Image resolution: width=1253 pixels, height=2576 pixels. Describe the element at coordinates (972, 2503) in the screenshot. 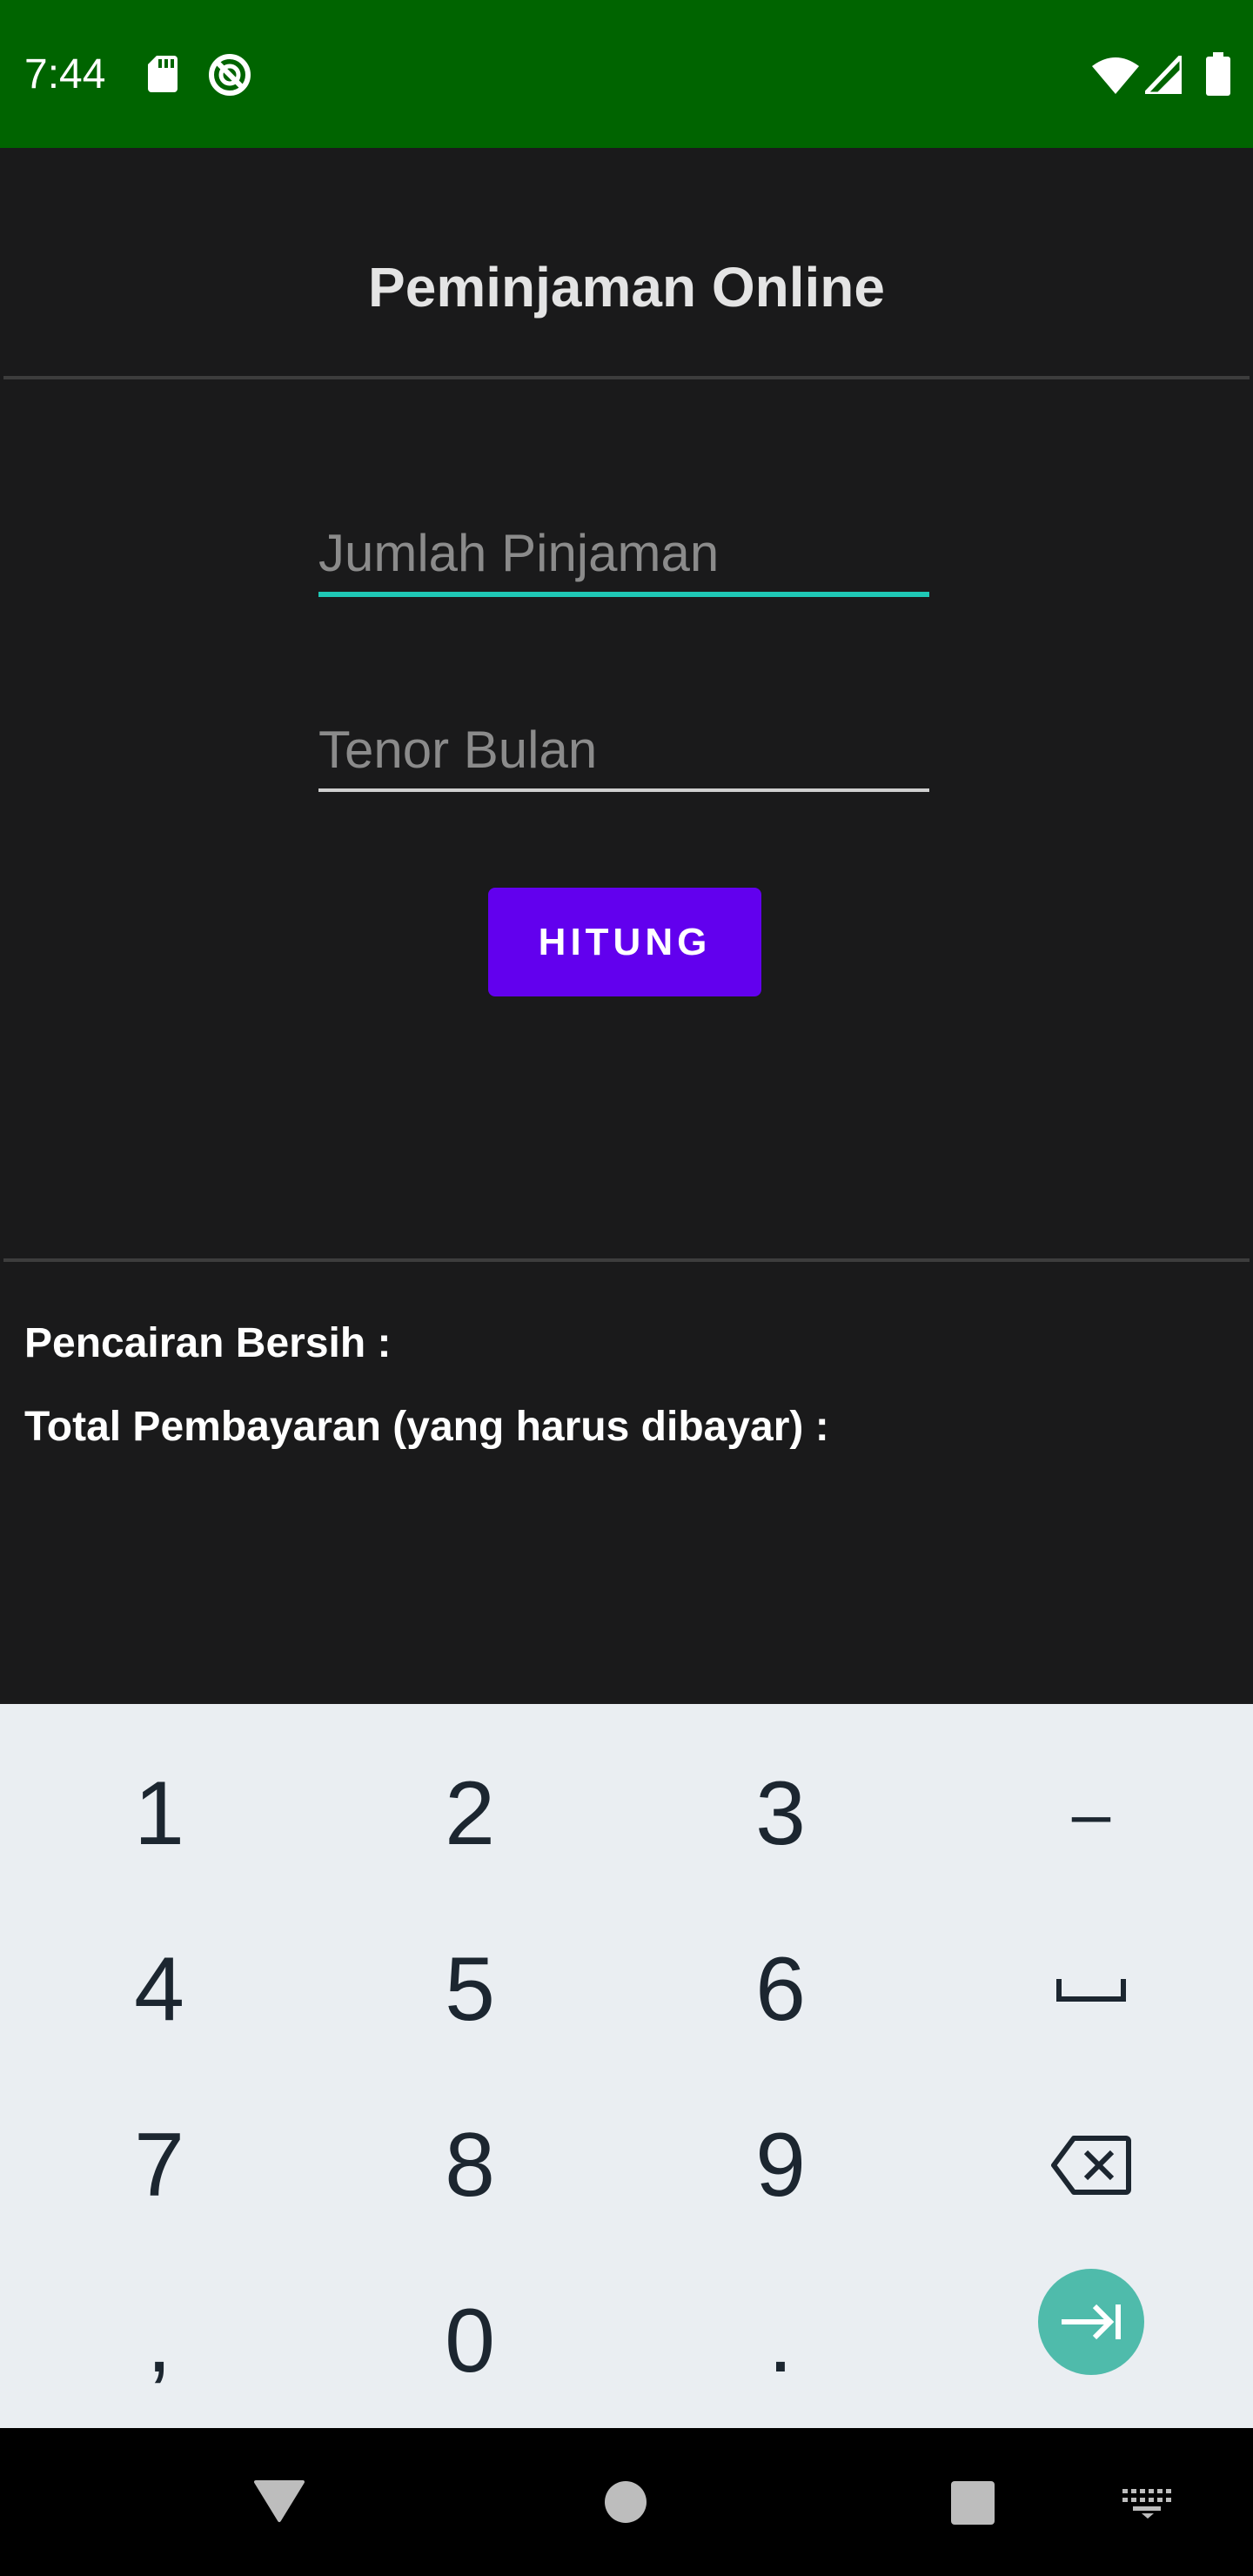

I see `recents-icon` at that location.